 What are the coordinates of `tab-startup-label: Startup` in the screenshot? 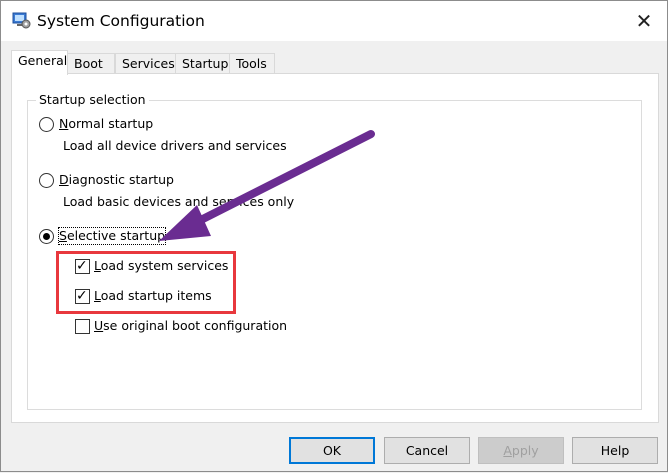 It's located at (205, 63).